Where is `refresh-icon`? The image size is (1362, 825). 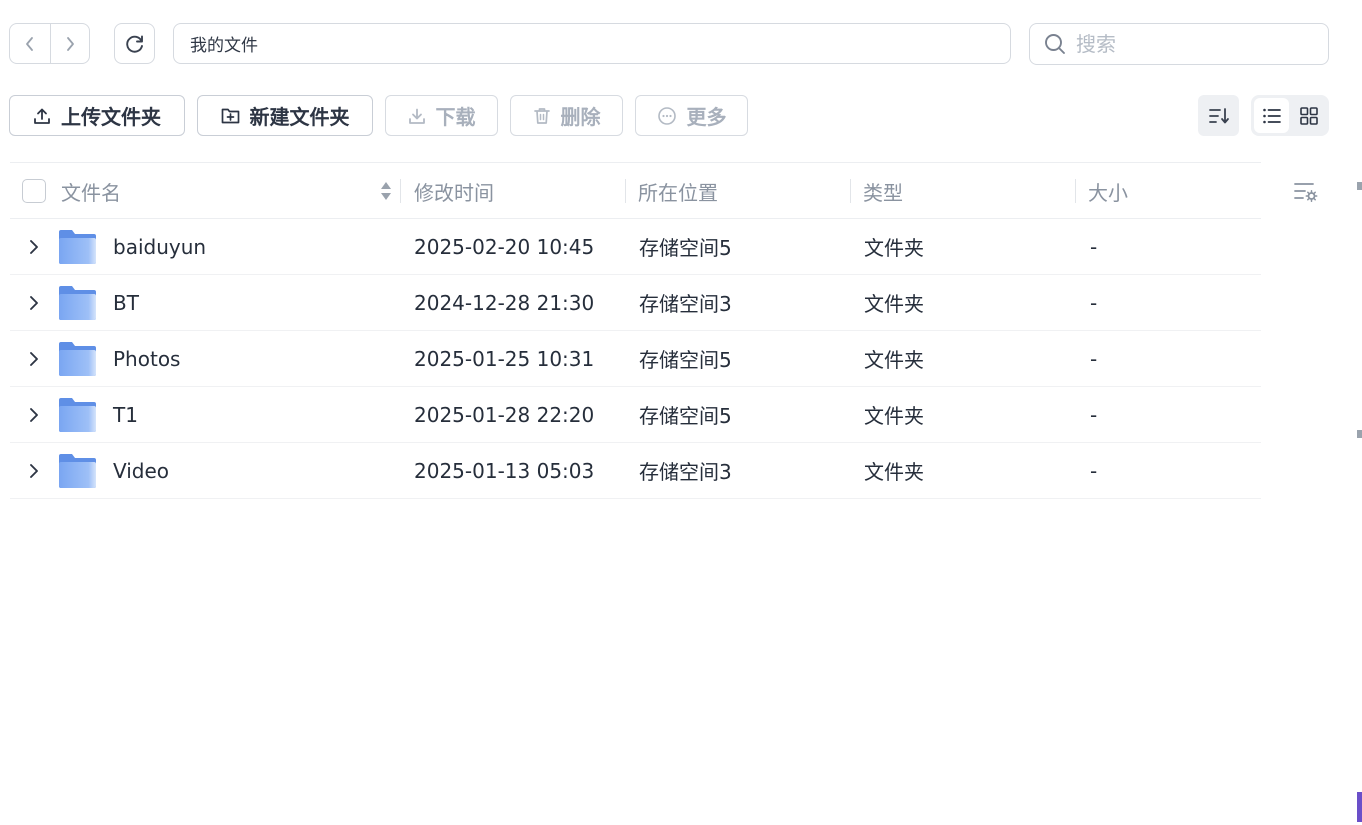
refresh-icon is located at coordinates (134, 44).